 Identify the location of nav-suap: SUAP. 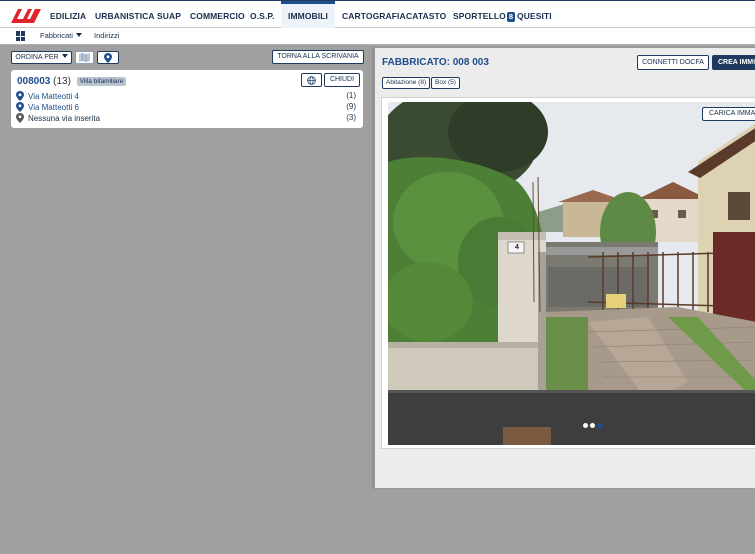
(169, 14).